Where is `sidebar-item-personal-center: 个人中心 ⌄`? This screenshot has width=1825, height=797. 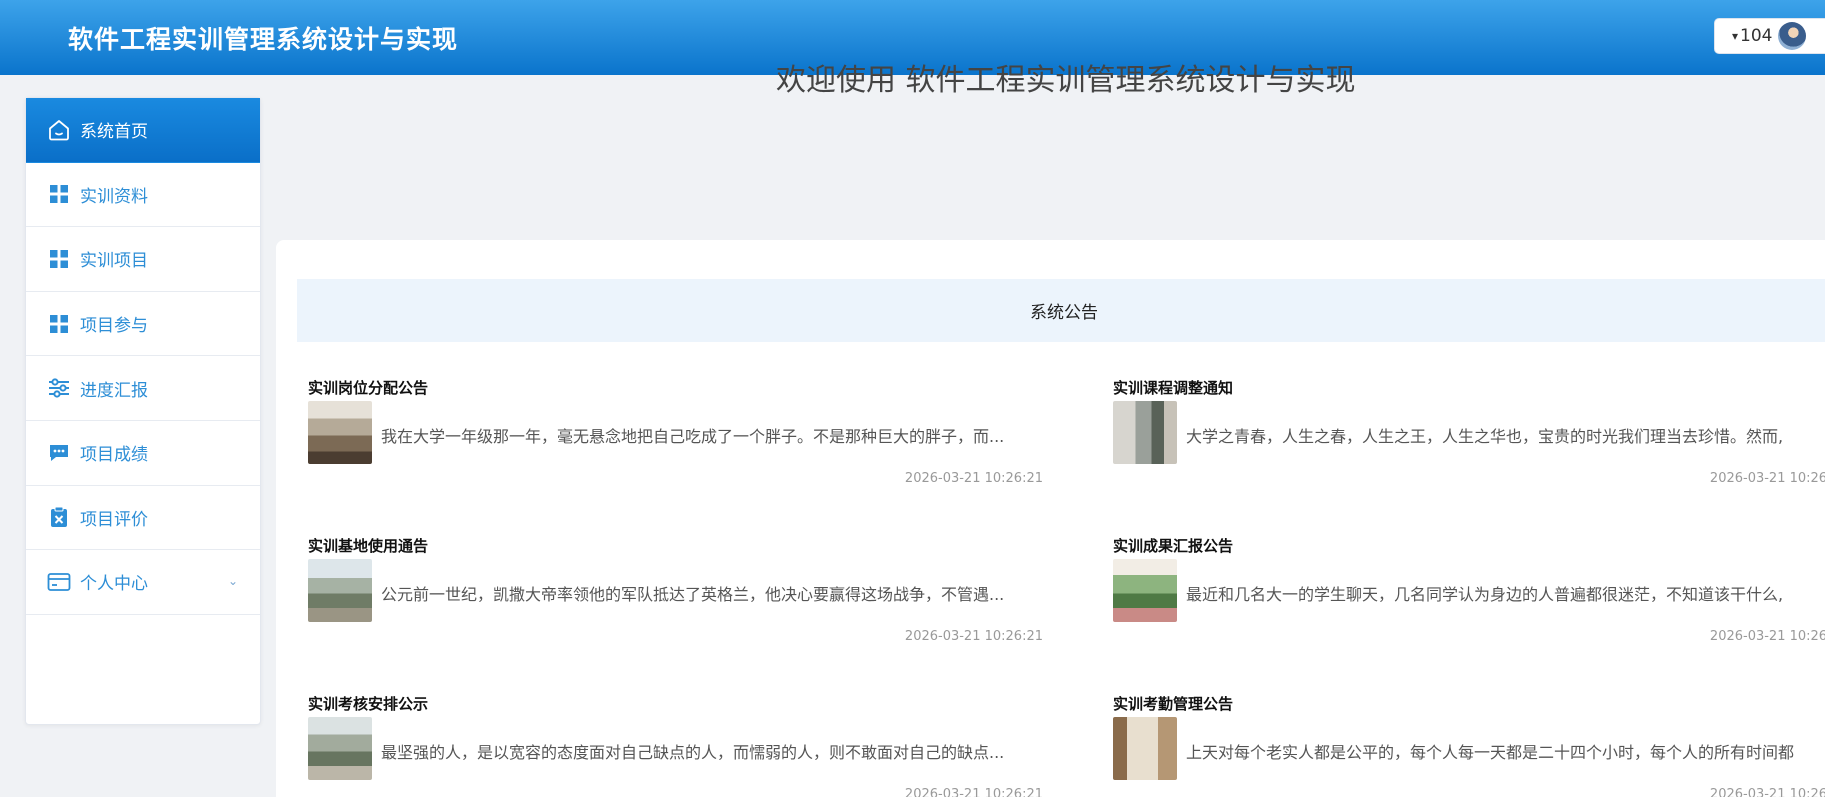
sidebar-item-personal-center: 个人中心 ⌄ is located at coordinates (143, 582).